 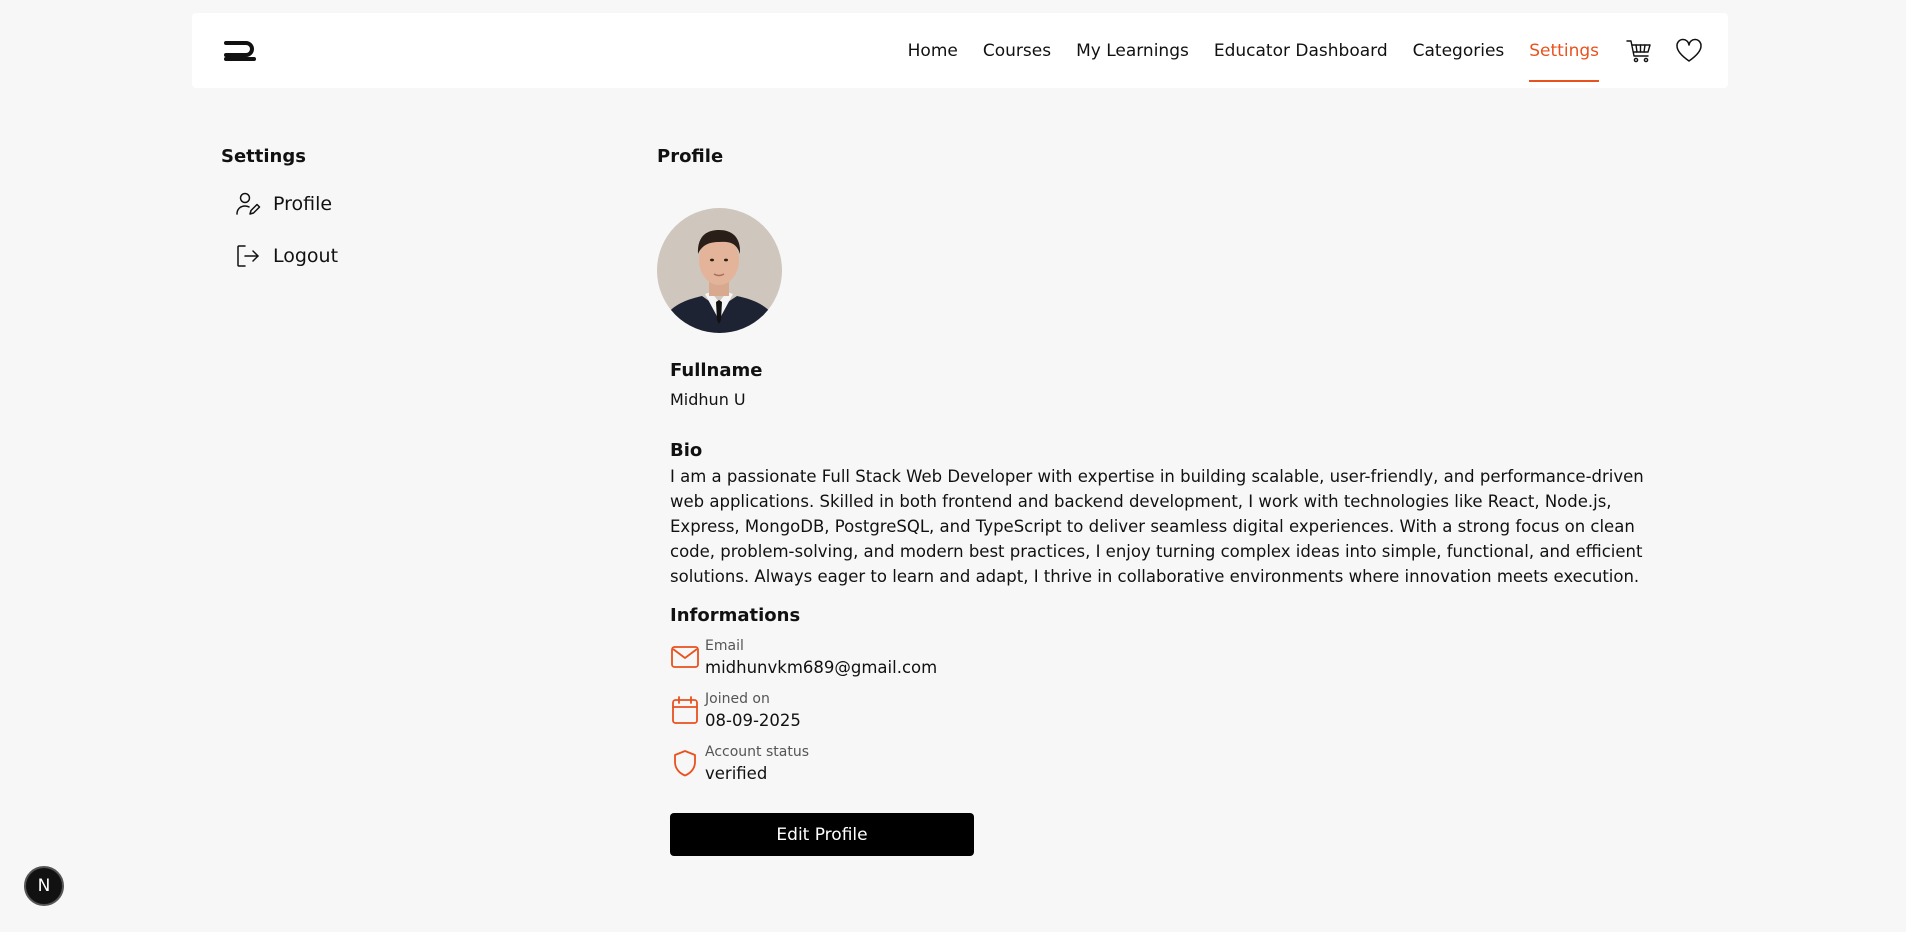 I want to click on cart-icon, so click(x=1639, y=51).